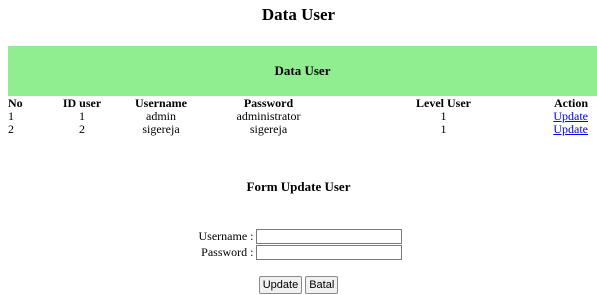 The width and height of the screenshot is (597, 295). What do you see at coordinates (322, 285) in the screenshot?
I see `cancel-button: Batal` at bounding box center [322, 285].